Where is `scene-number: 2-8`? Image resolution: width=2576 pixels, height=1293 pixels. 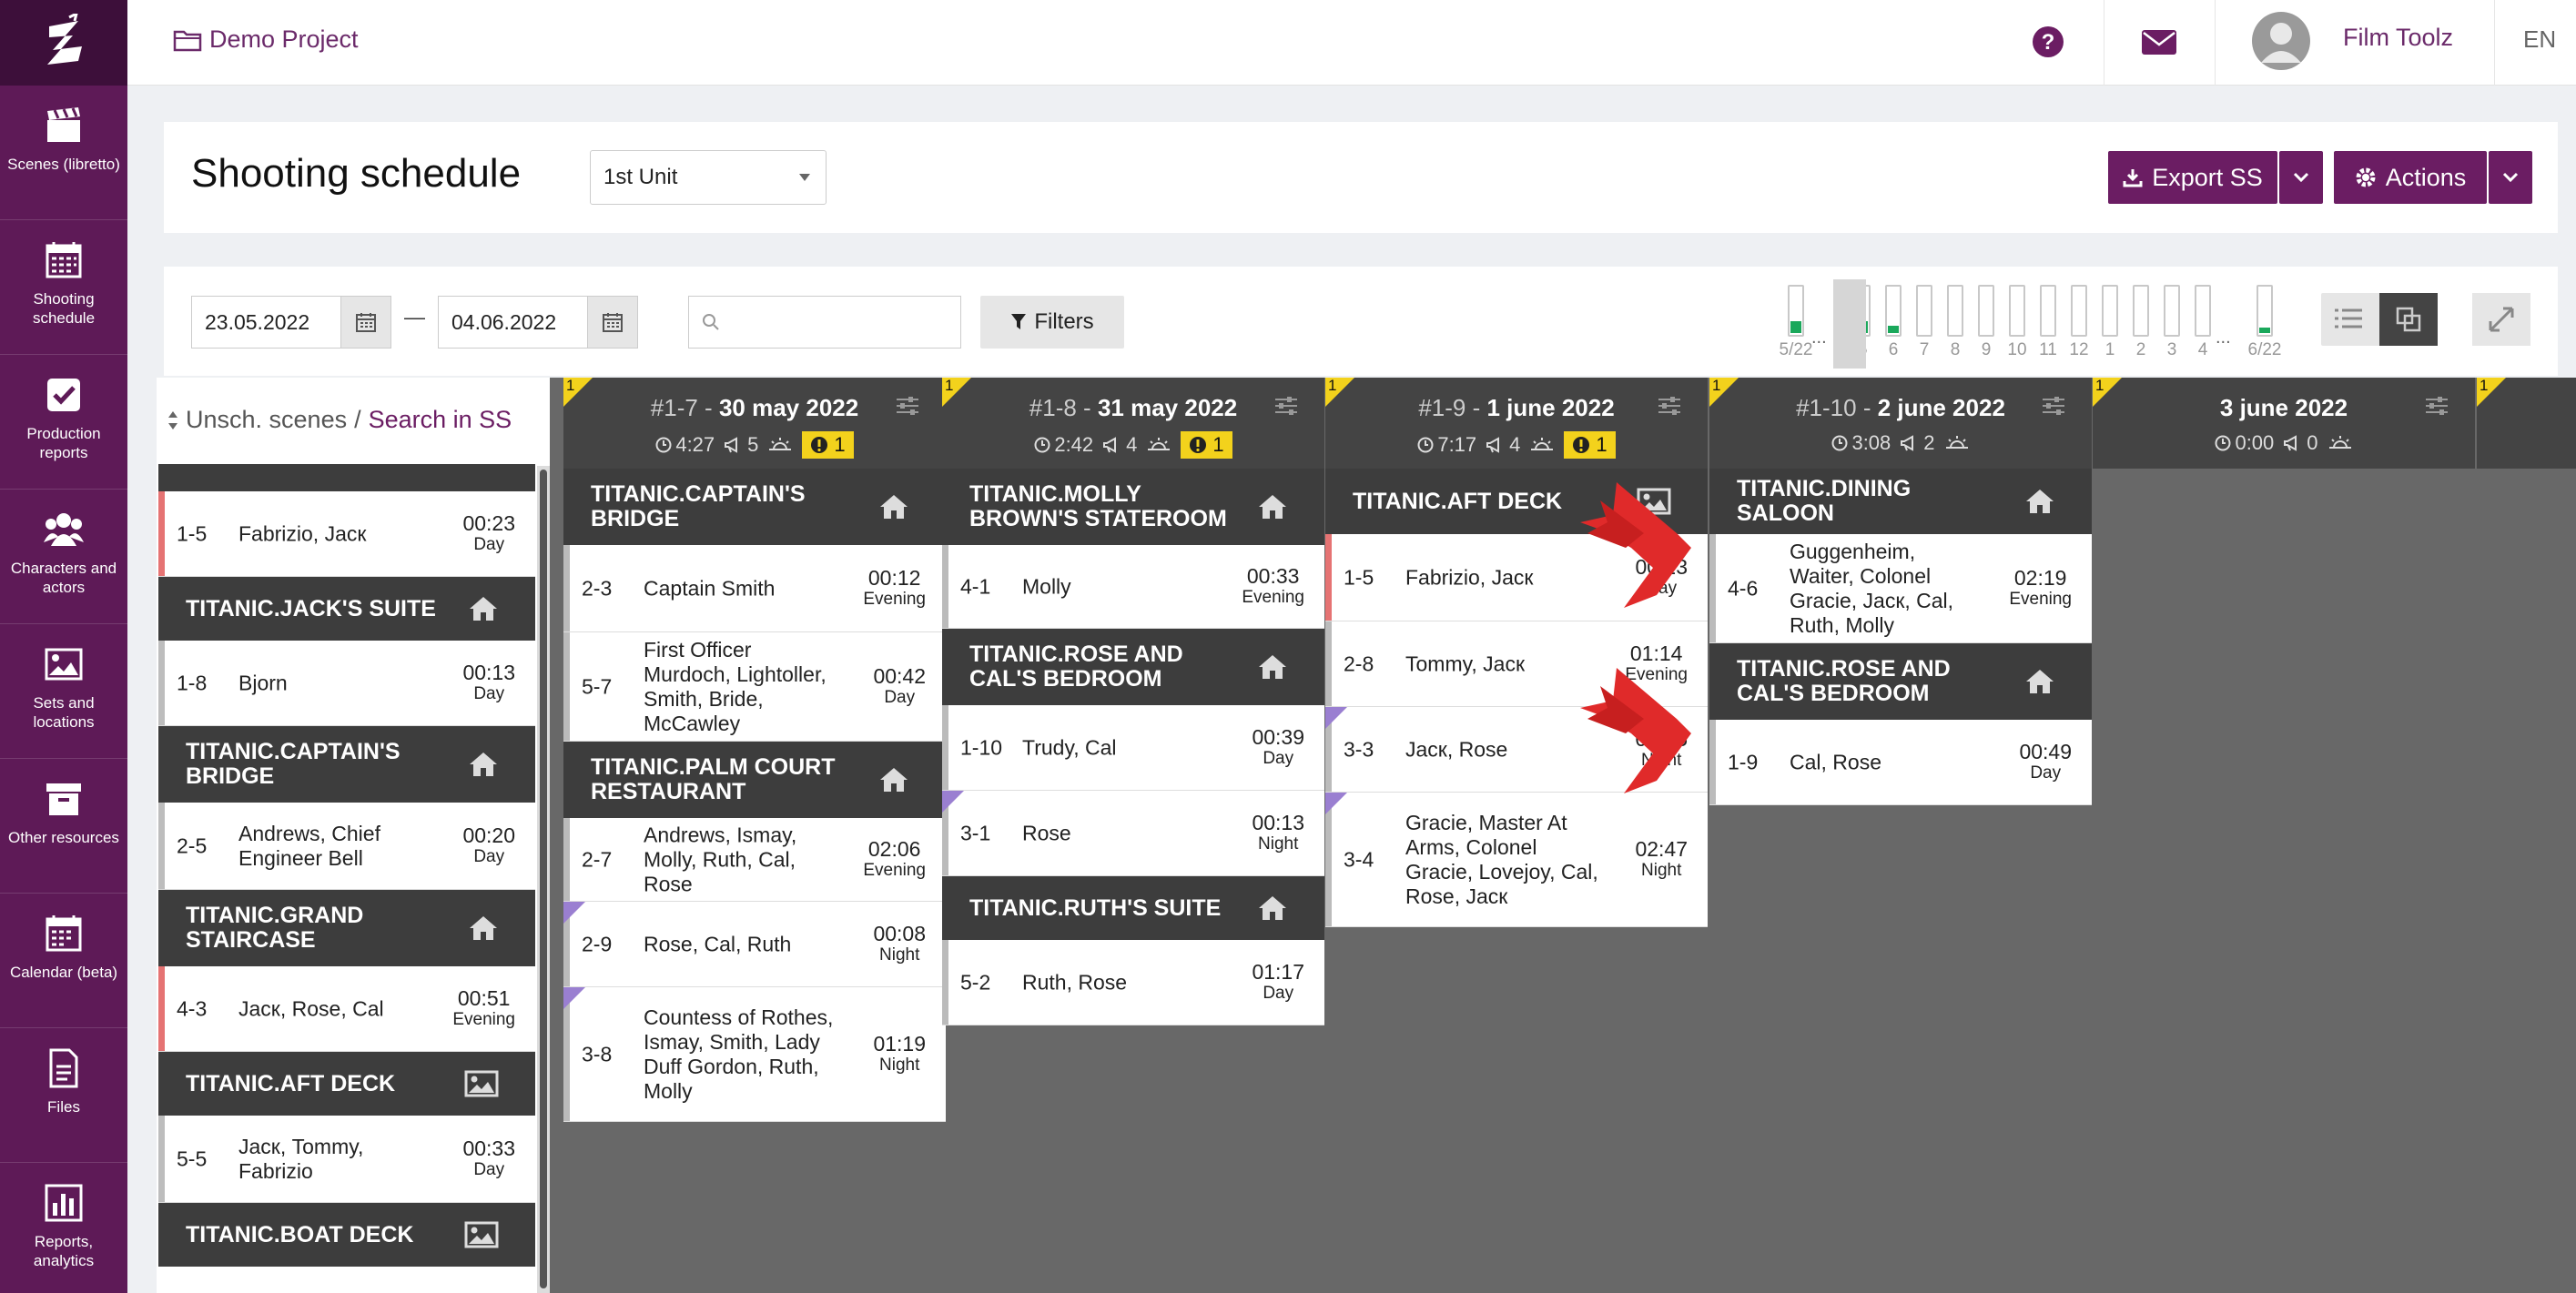 scene-number: 2-8 is located at coordinates (1359, 663).